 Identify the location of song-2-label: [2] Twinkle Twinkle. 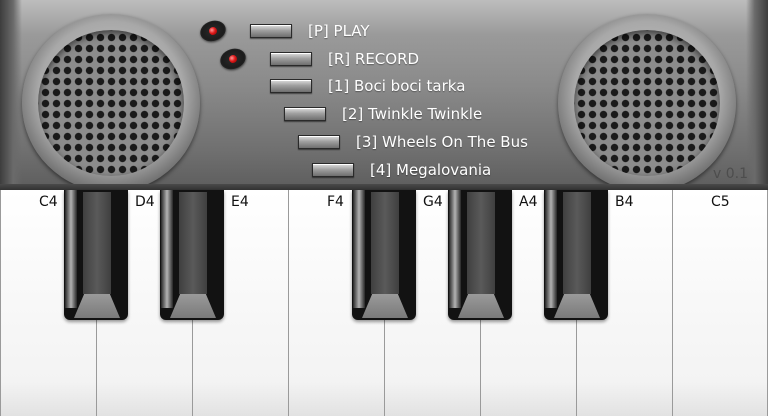
(412, 114).